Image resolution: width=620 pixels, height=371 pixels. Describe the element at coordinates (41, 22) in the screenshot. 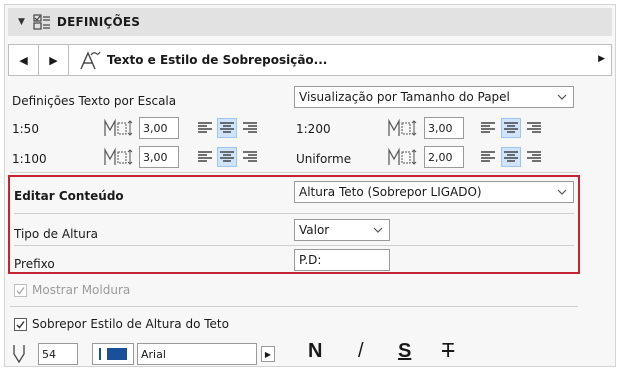

I see `settings-list-icon` at that location.